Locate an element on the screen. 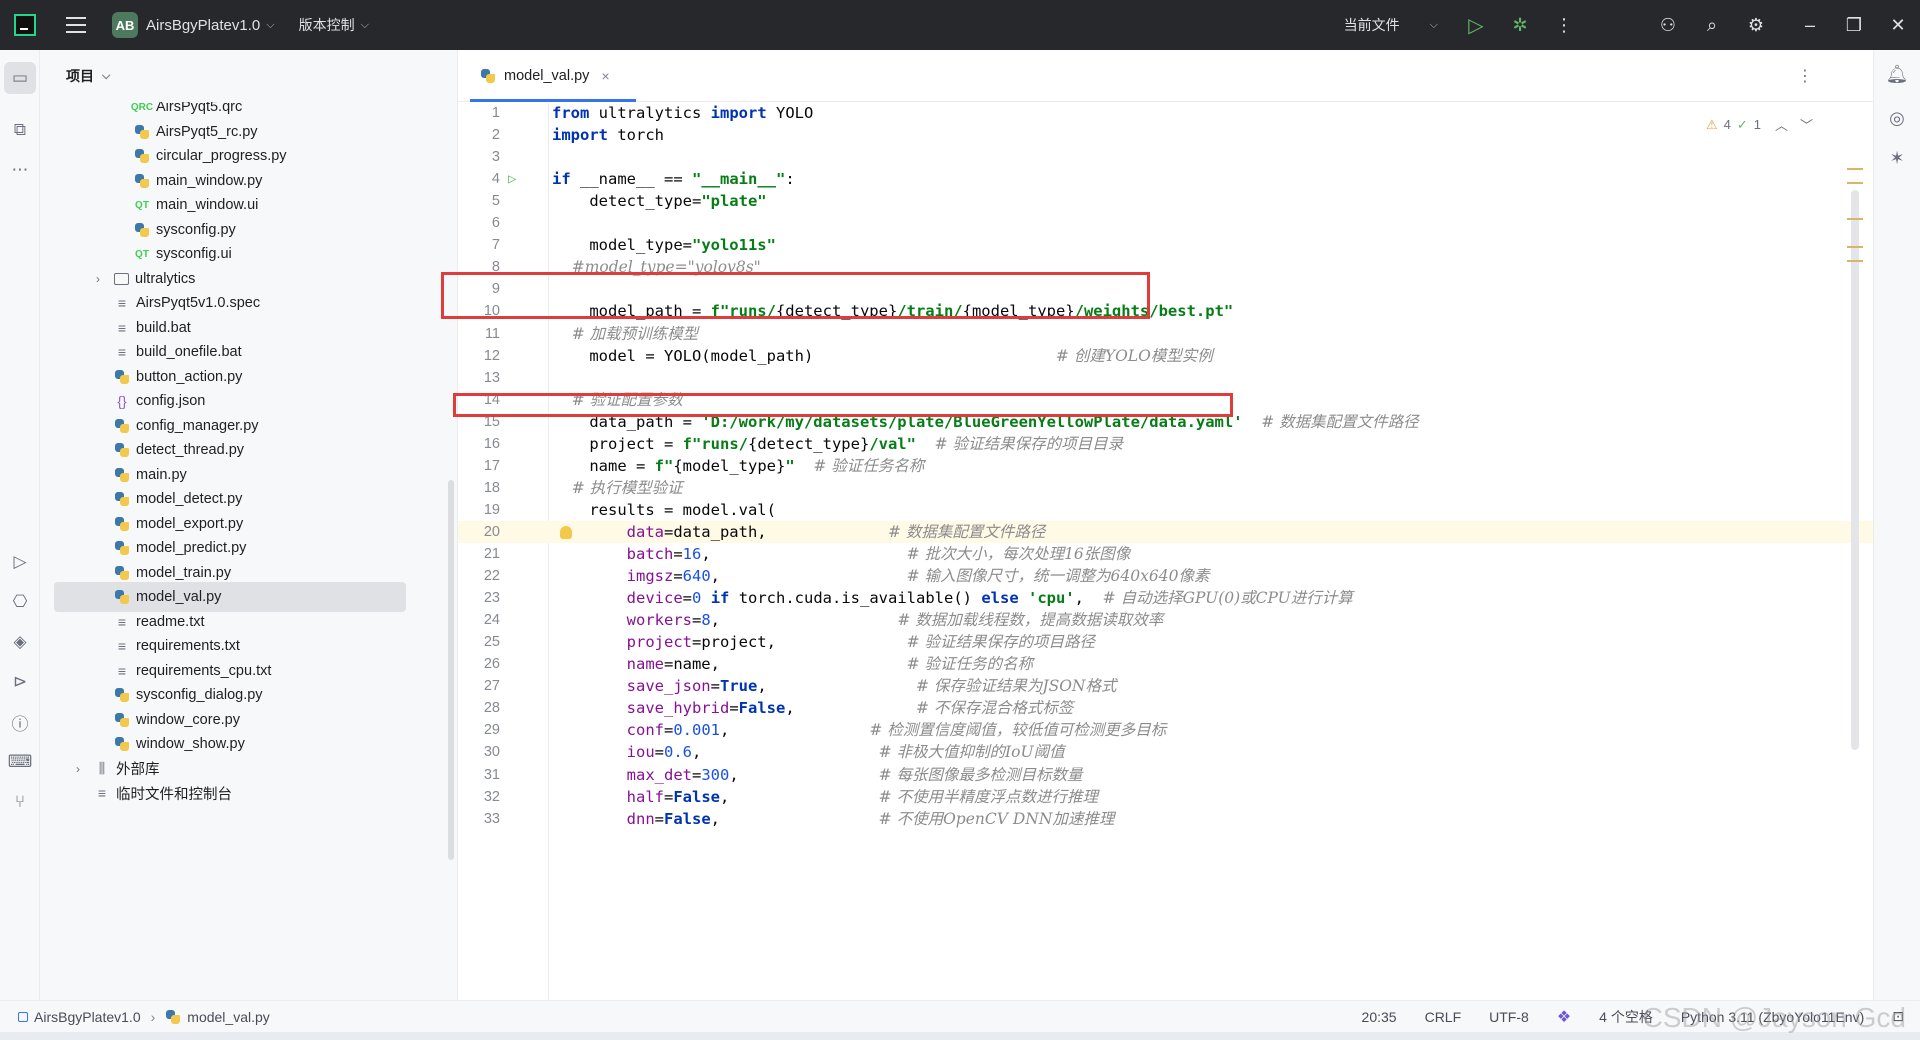  git-icon: ⑂ is located at coordinates (20, 802).